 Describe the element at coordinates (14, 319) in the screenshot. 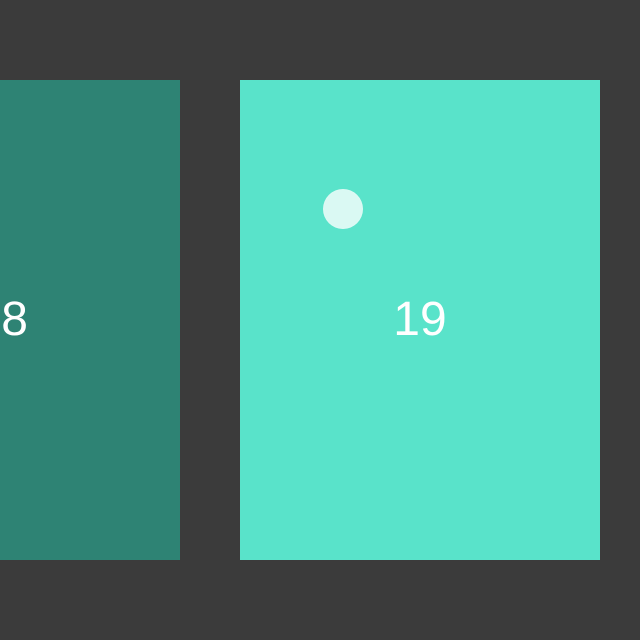

I see `previous-card-number: 8` at that location.